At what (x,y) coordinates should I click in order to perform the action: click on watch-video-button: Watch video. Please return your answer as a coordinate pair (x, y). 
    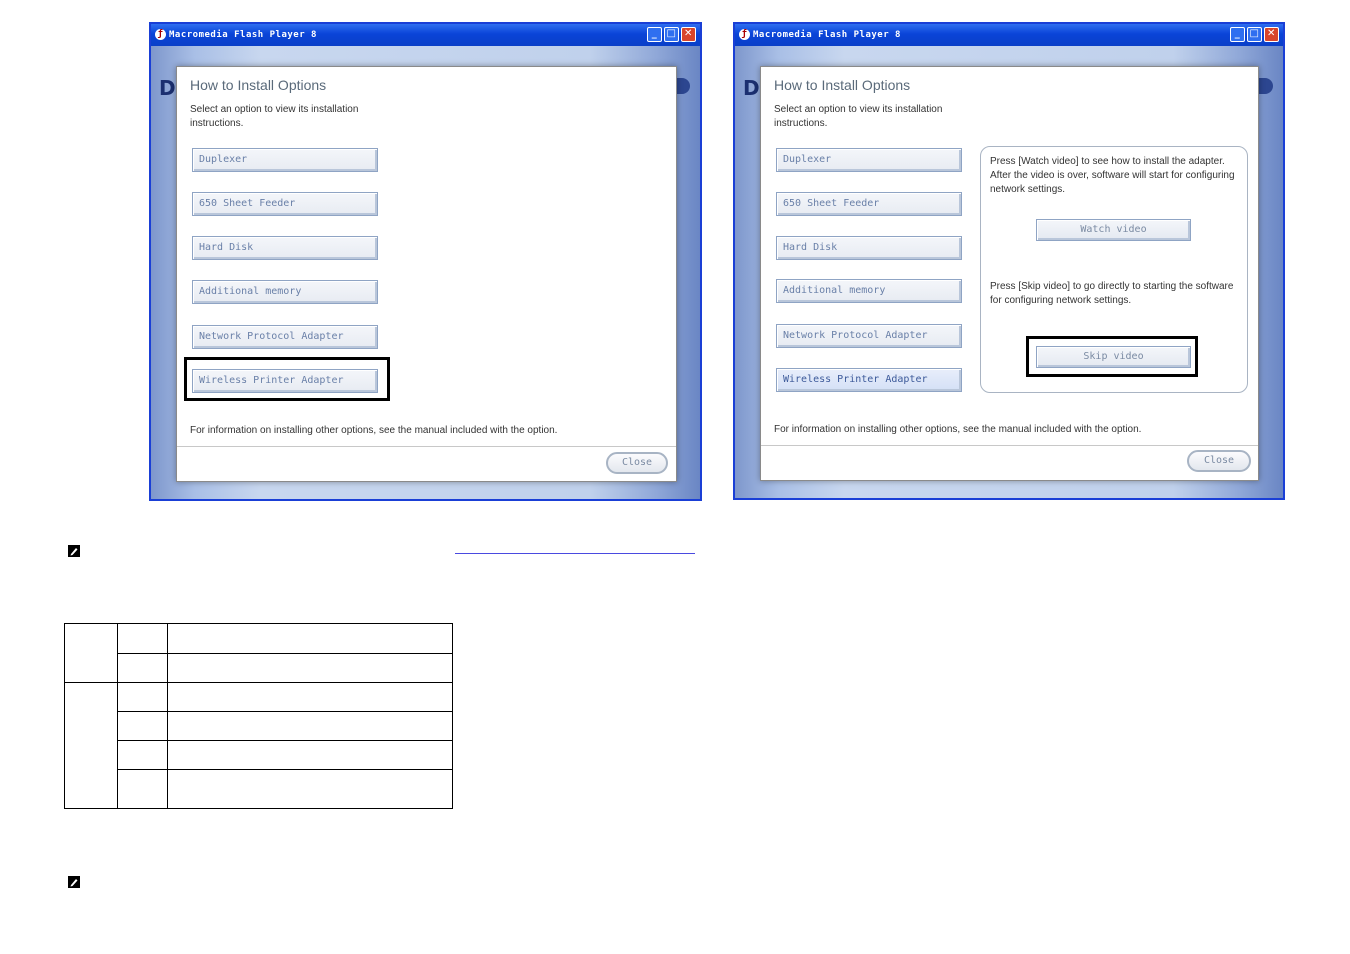
    Looking at the image, I should click on (1113, 230).